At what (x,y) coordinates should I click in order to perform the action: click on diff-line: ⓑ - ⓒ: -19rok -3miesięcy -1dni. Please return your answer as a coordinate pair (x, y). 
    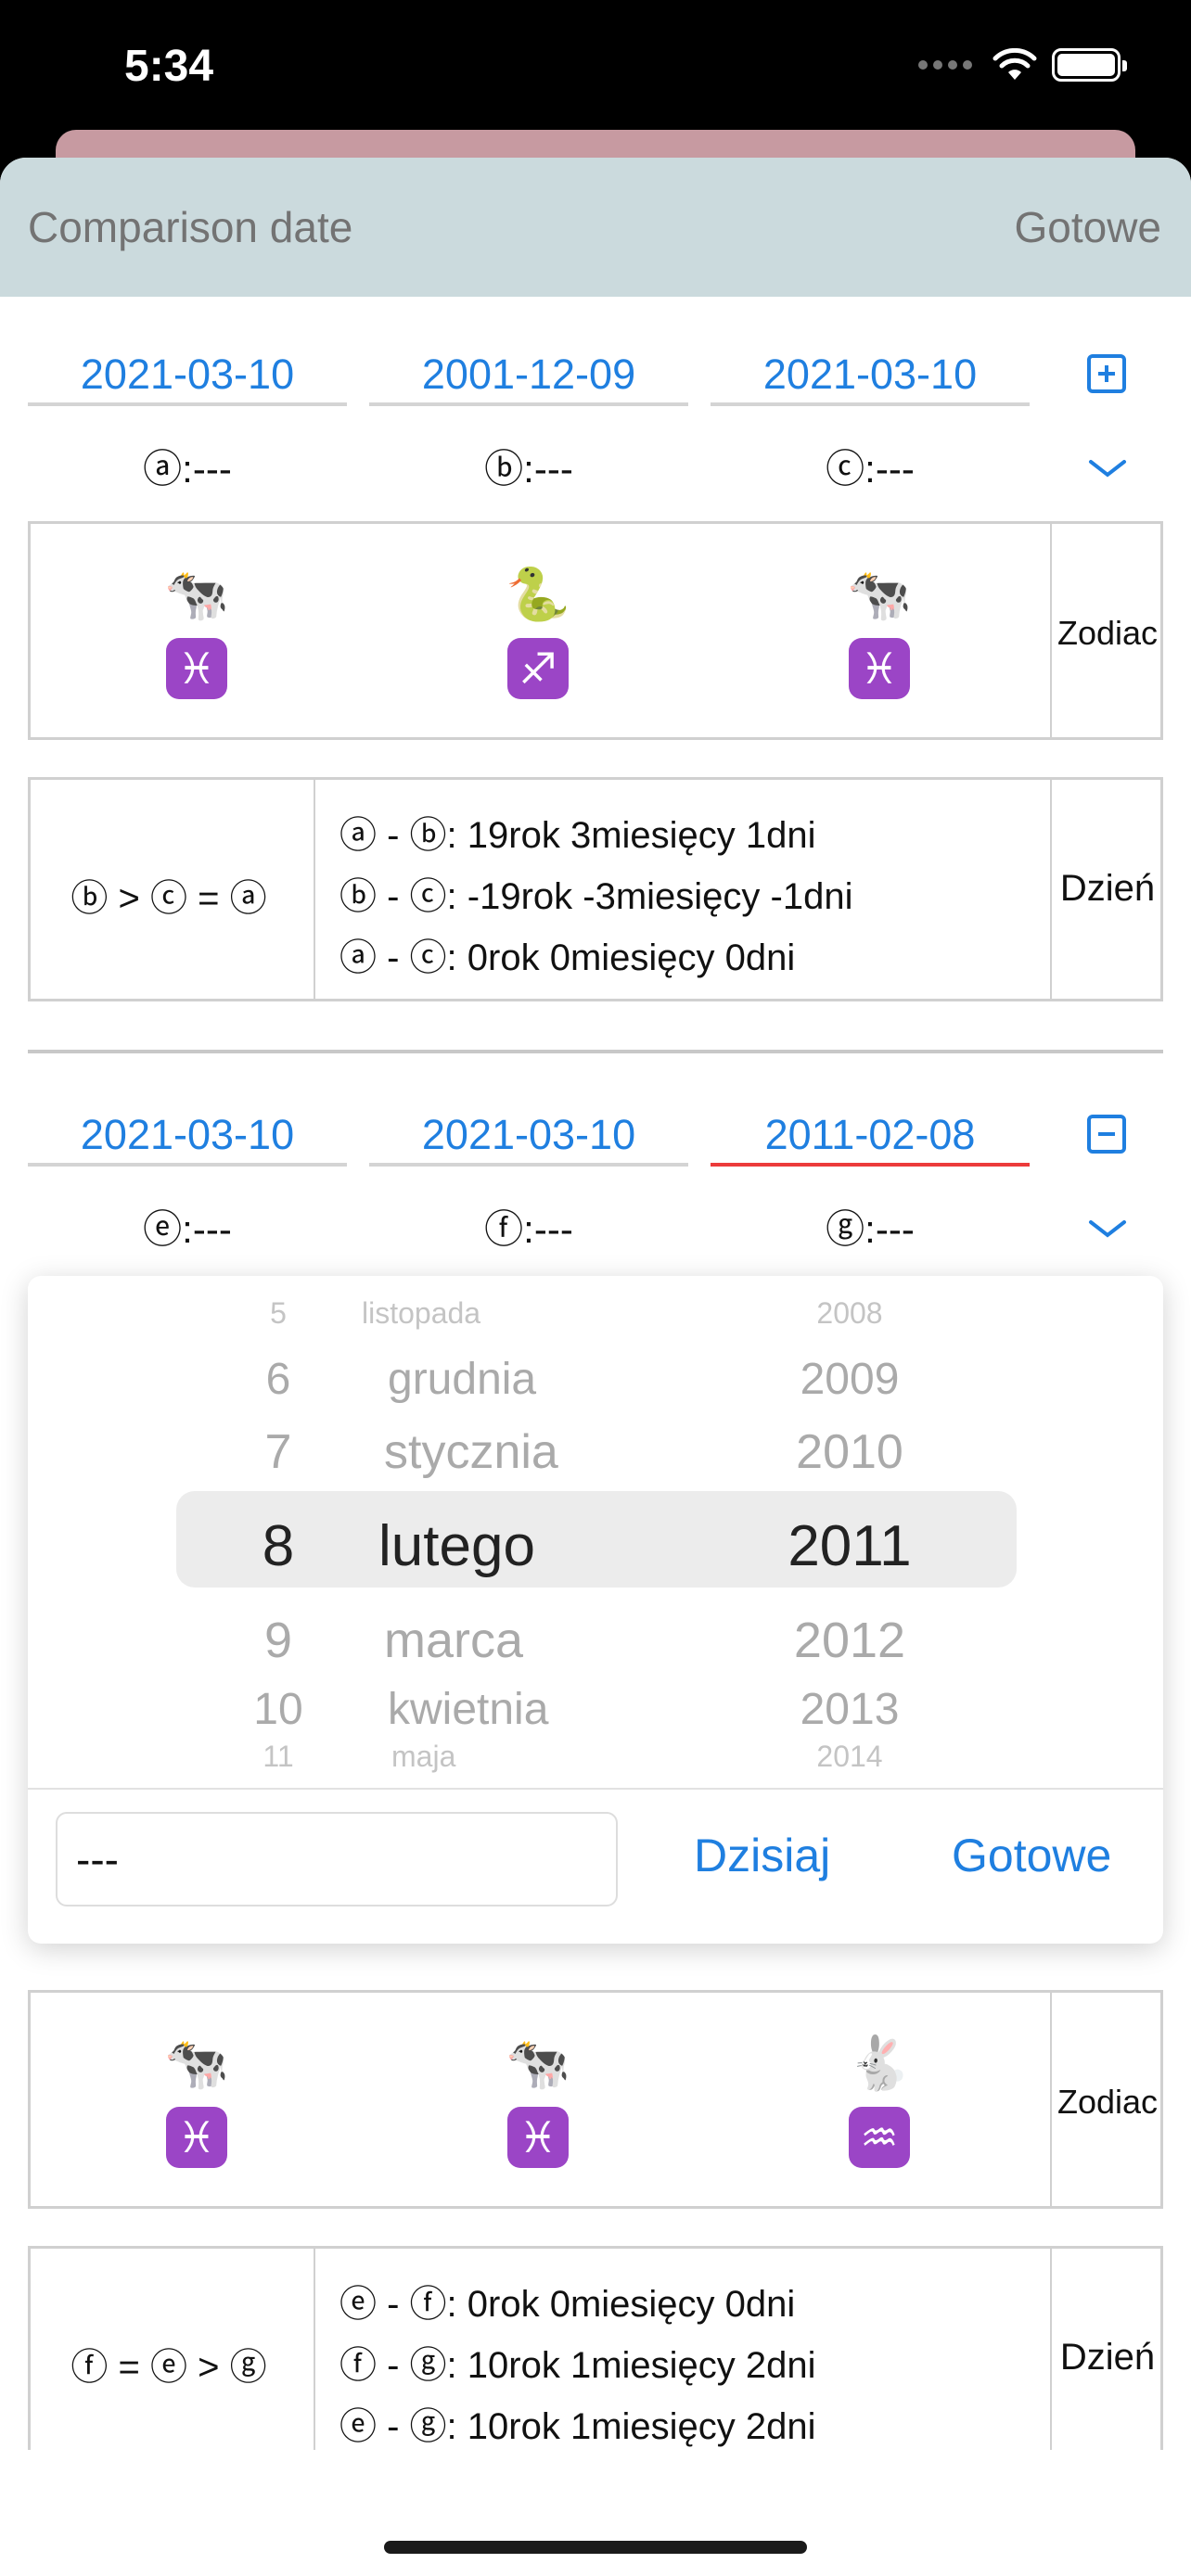
    Looking at the image, I should click on (596, 896).